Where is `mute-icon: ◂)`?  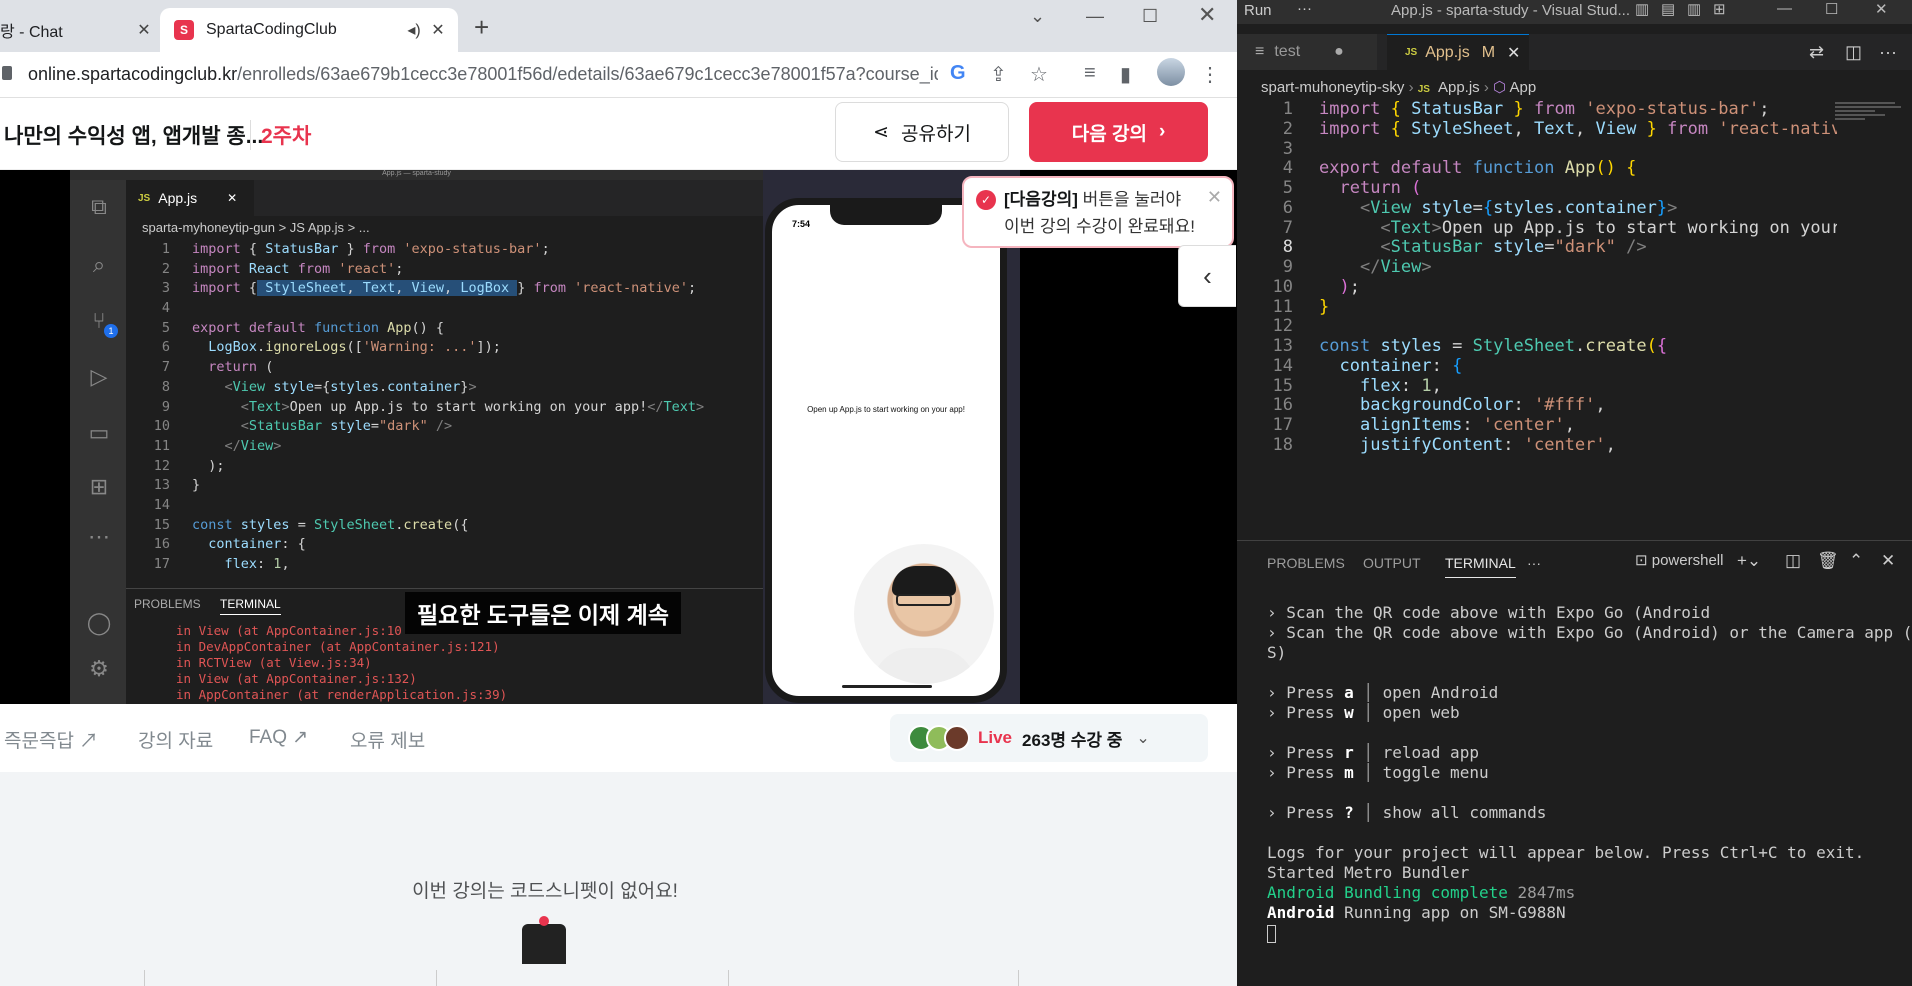 mute-icon: ◂) is located at coordinates (414, 30).